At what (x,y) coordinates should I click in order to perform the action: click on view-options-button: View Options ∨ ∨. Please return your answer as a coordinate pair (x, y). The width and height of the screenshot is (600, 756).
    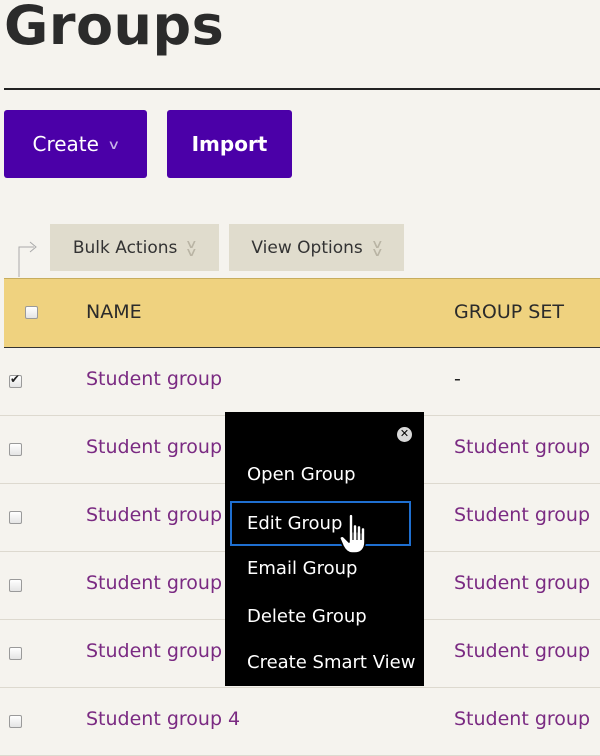
    Looking at the image, I should click on (316, 247).